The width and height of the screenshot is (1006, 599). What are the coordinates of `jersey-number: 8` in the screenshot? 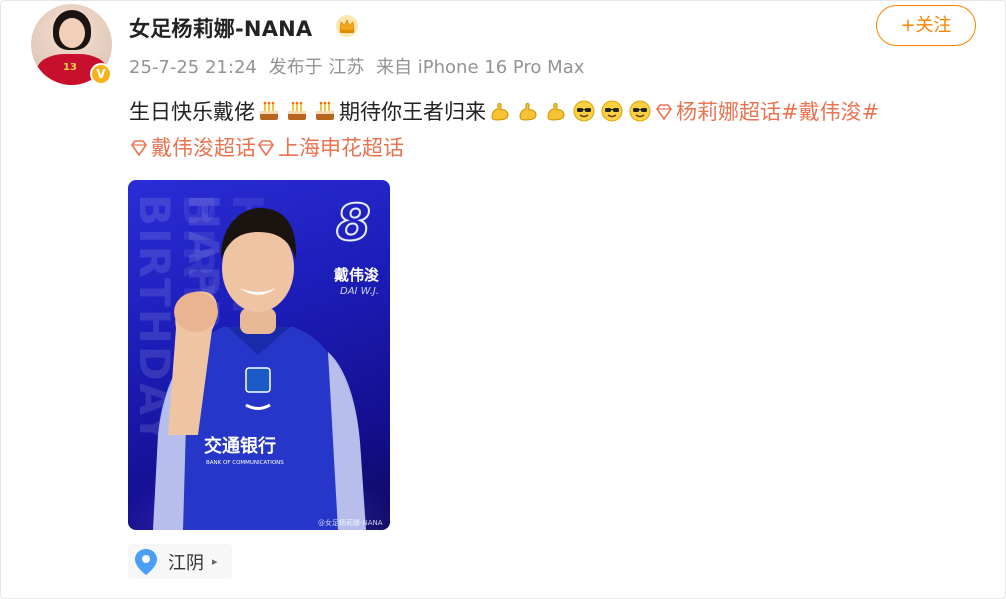 It's located at (353, 223).